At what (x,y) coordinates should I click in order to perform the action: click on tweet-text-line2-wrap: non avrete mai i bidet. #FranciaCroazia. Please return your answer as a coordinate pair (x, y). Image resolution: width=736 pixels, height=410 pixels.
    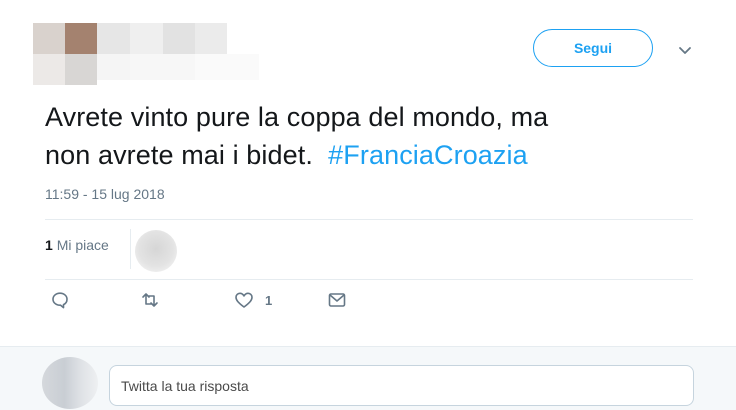
    Looking at the image, I should click on (365, 155).